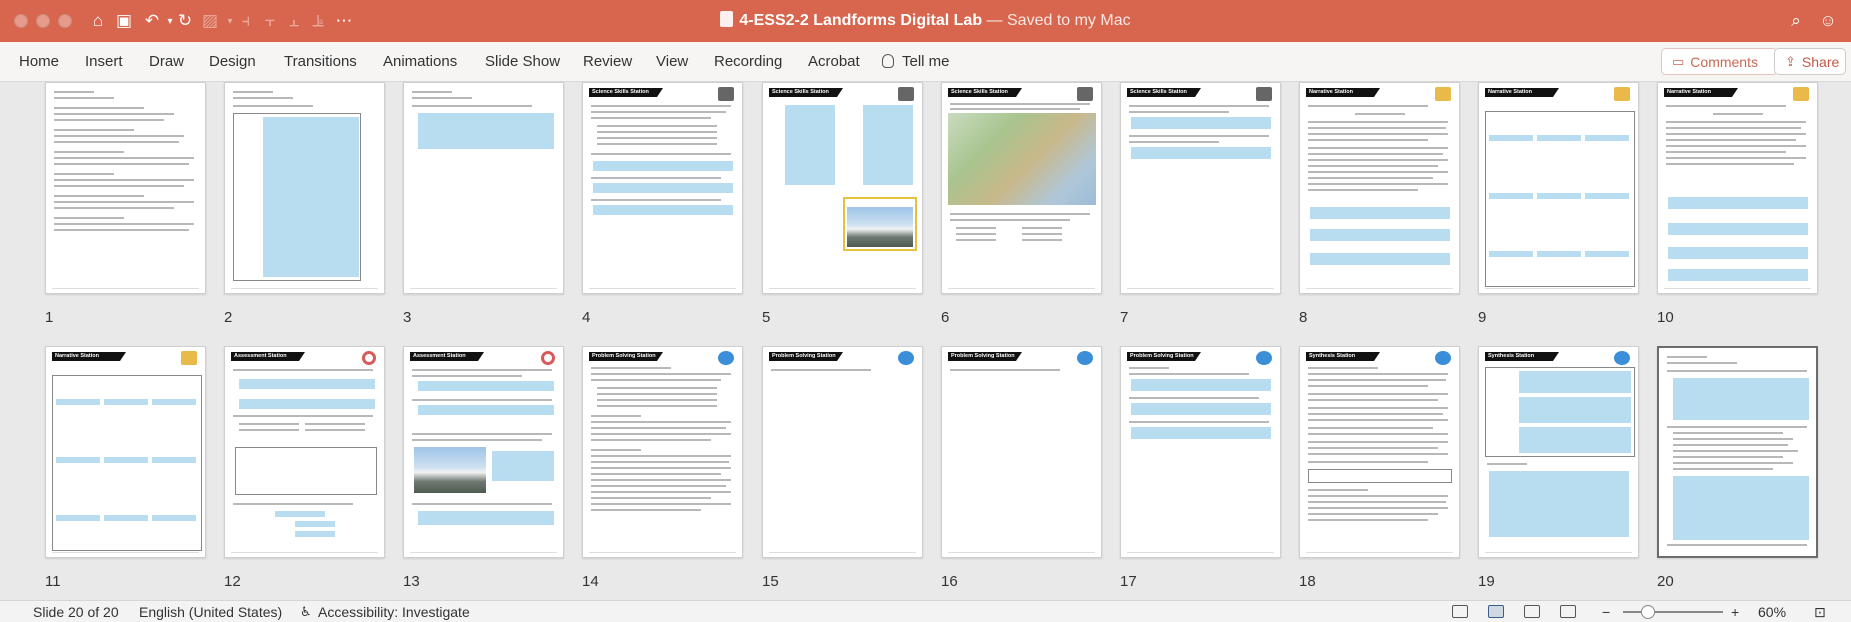  Describe the element at coordinates (1673, 612) in the screenshot. I see `zoom-slider-track` at that location.